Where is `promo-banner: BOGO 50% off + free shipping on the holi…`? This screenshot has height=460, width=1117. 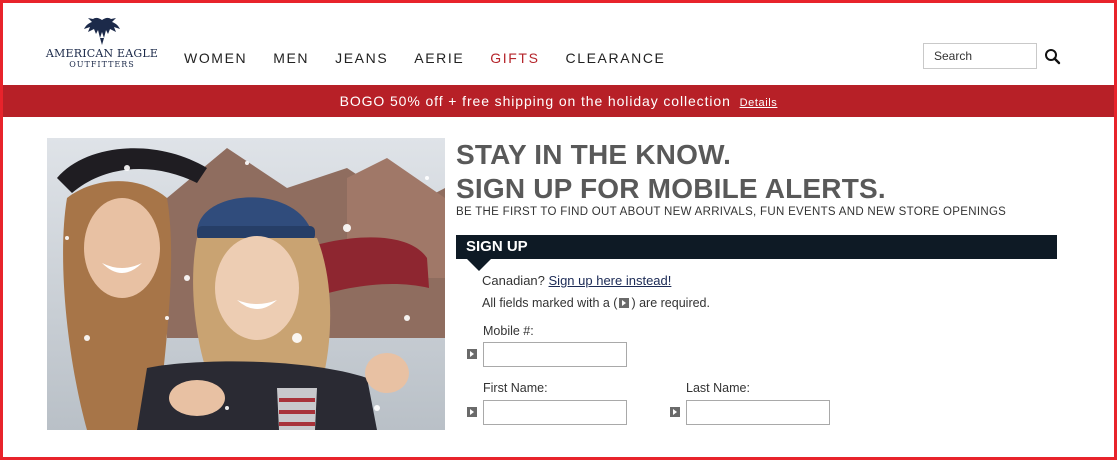
promo-banner: BOGO 50% off + free shipping on the holi… is located at coordinates (558, 101).